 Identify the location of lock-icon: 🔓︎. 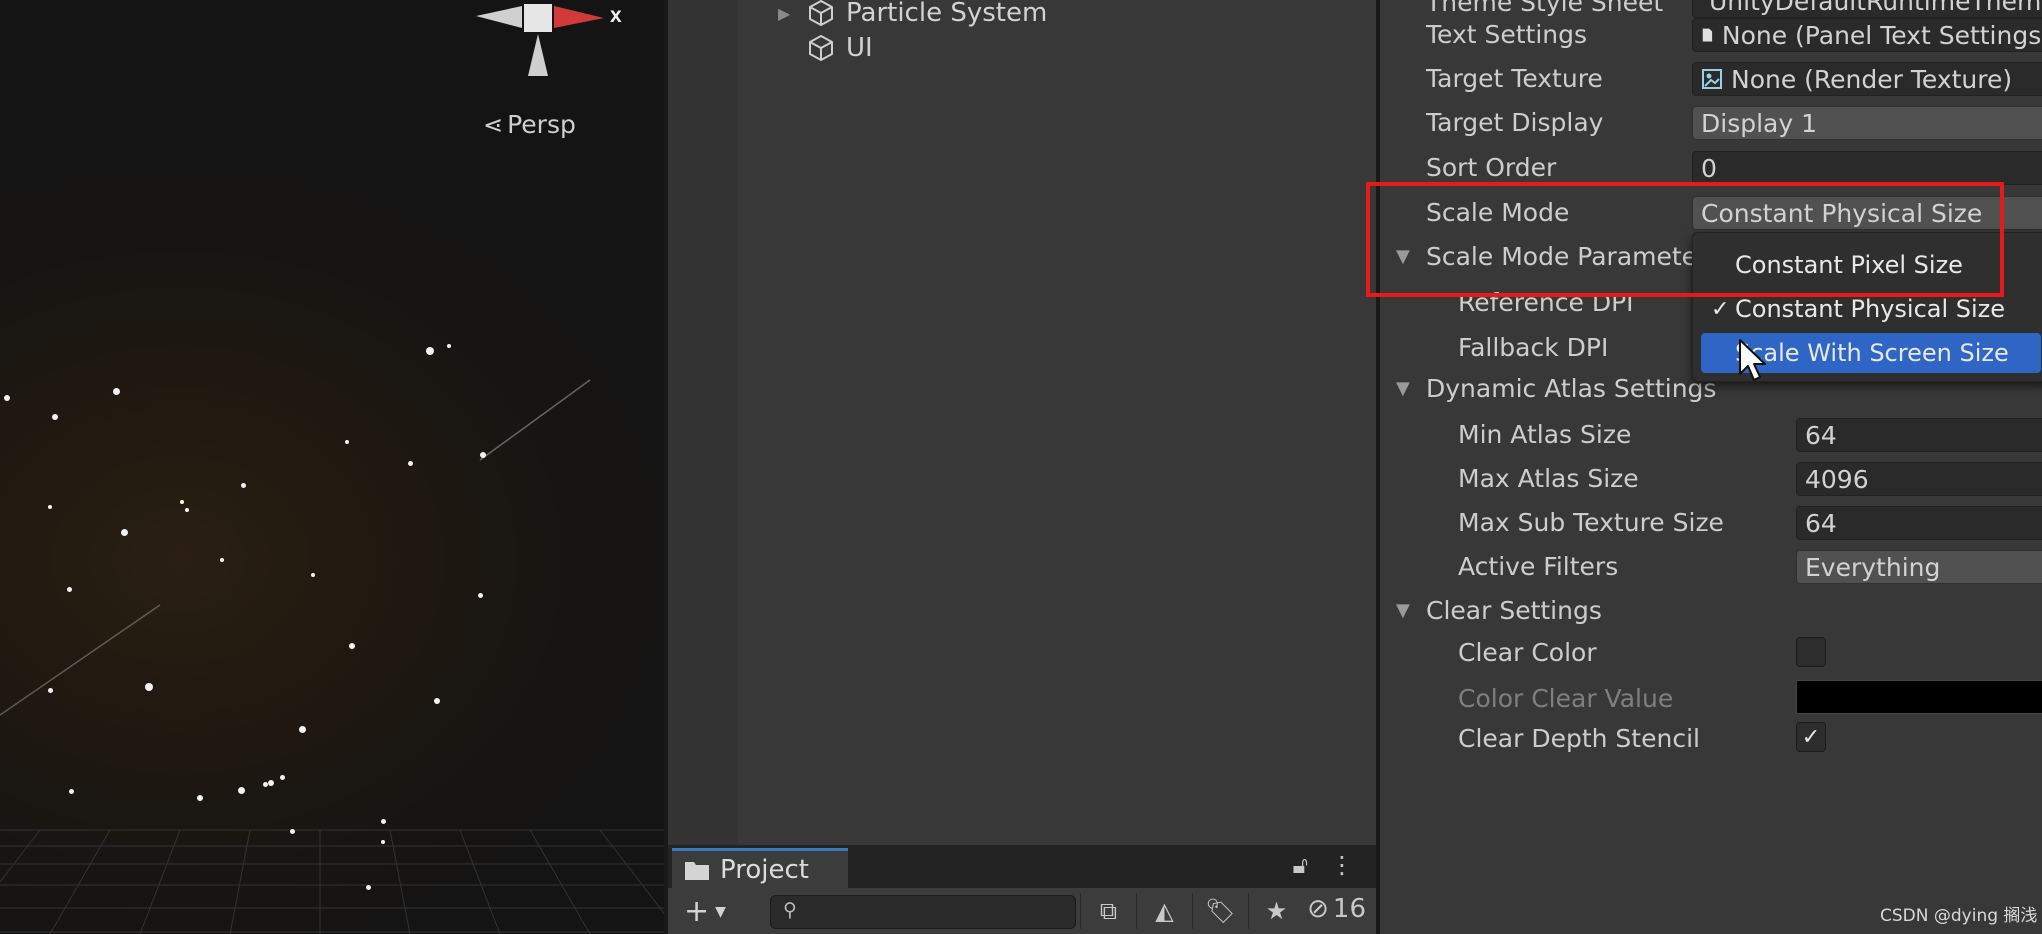
(1300, 865).